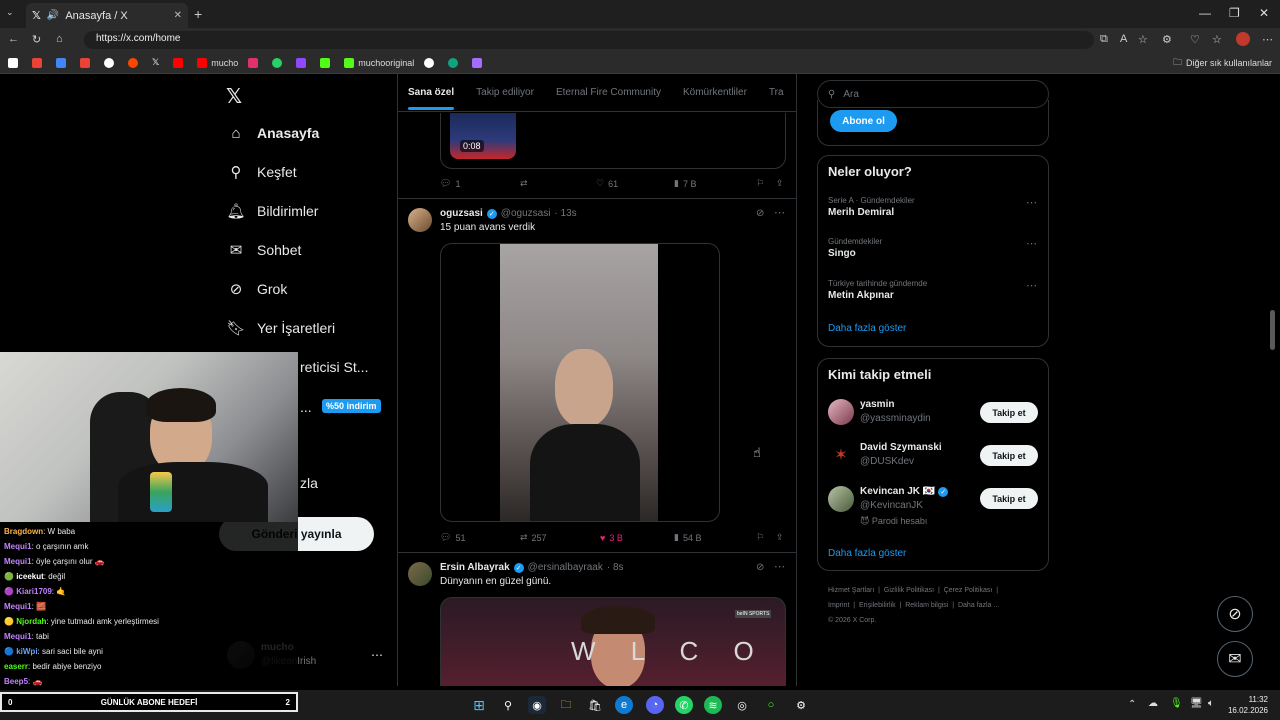 The width and height of the screenshot is (1280, 720). What do you see at coordinates (1235, 659) in the screenshot?
I see `messages-fab-icon: ✉` at bounding box center [1235, 659].